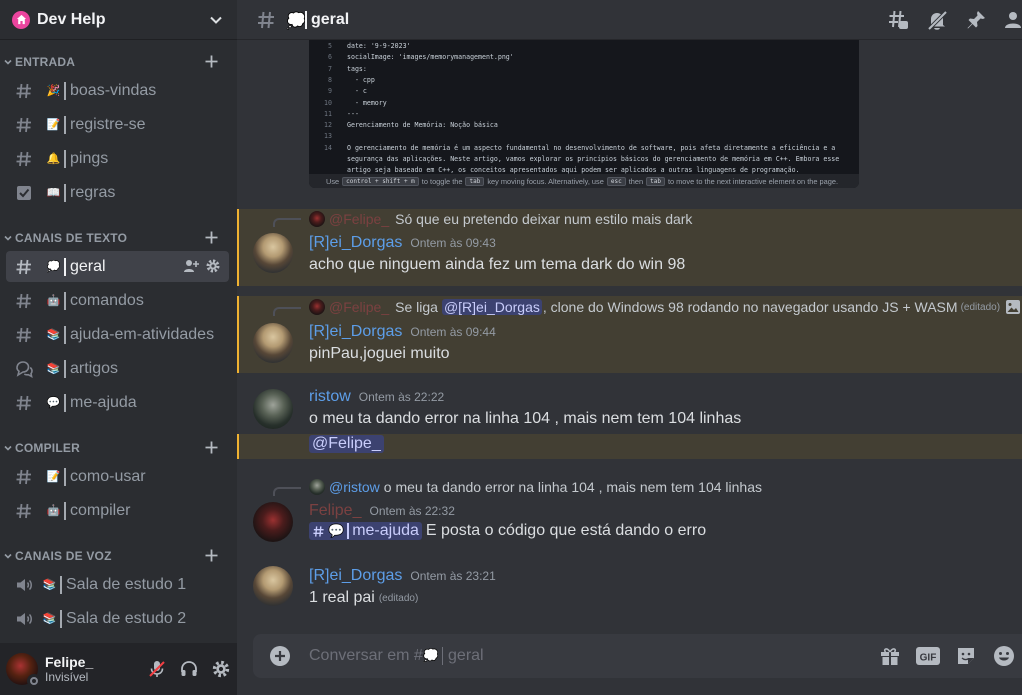  I want to click on edited-label: (editado), so click(398, 598).